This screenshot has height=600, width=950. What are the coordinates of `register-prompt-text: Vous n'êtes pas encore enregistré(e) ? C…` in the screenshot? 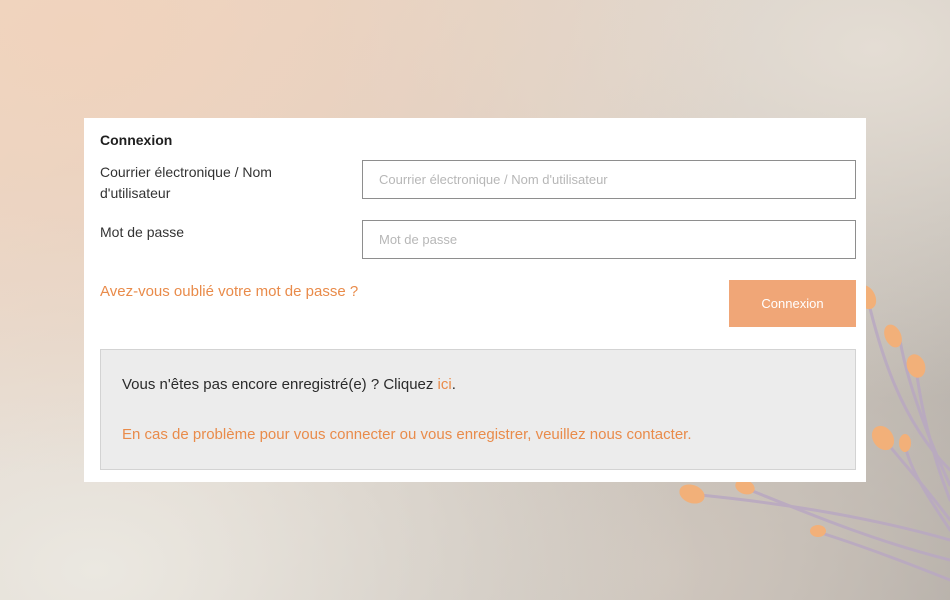 It's located at (280, 384).